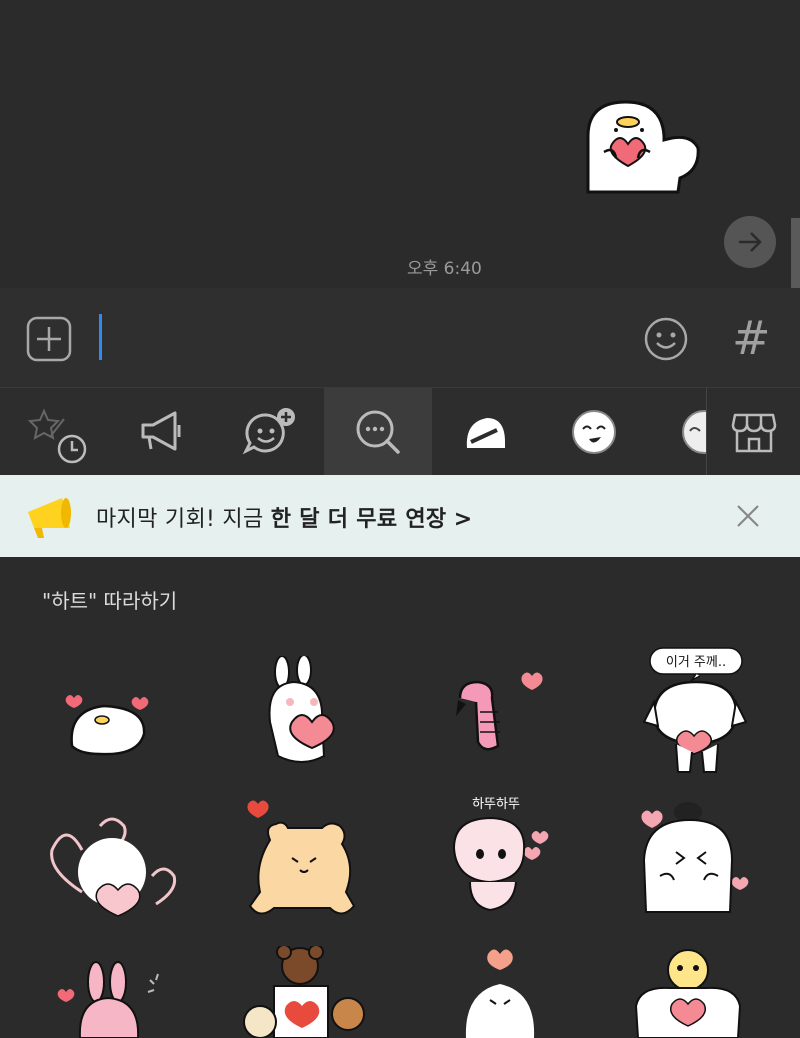 This screenshot has width=800, height=1038. I want to click on sticker-pink-bunny, so click(114, 999).